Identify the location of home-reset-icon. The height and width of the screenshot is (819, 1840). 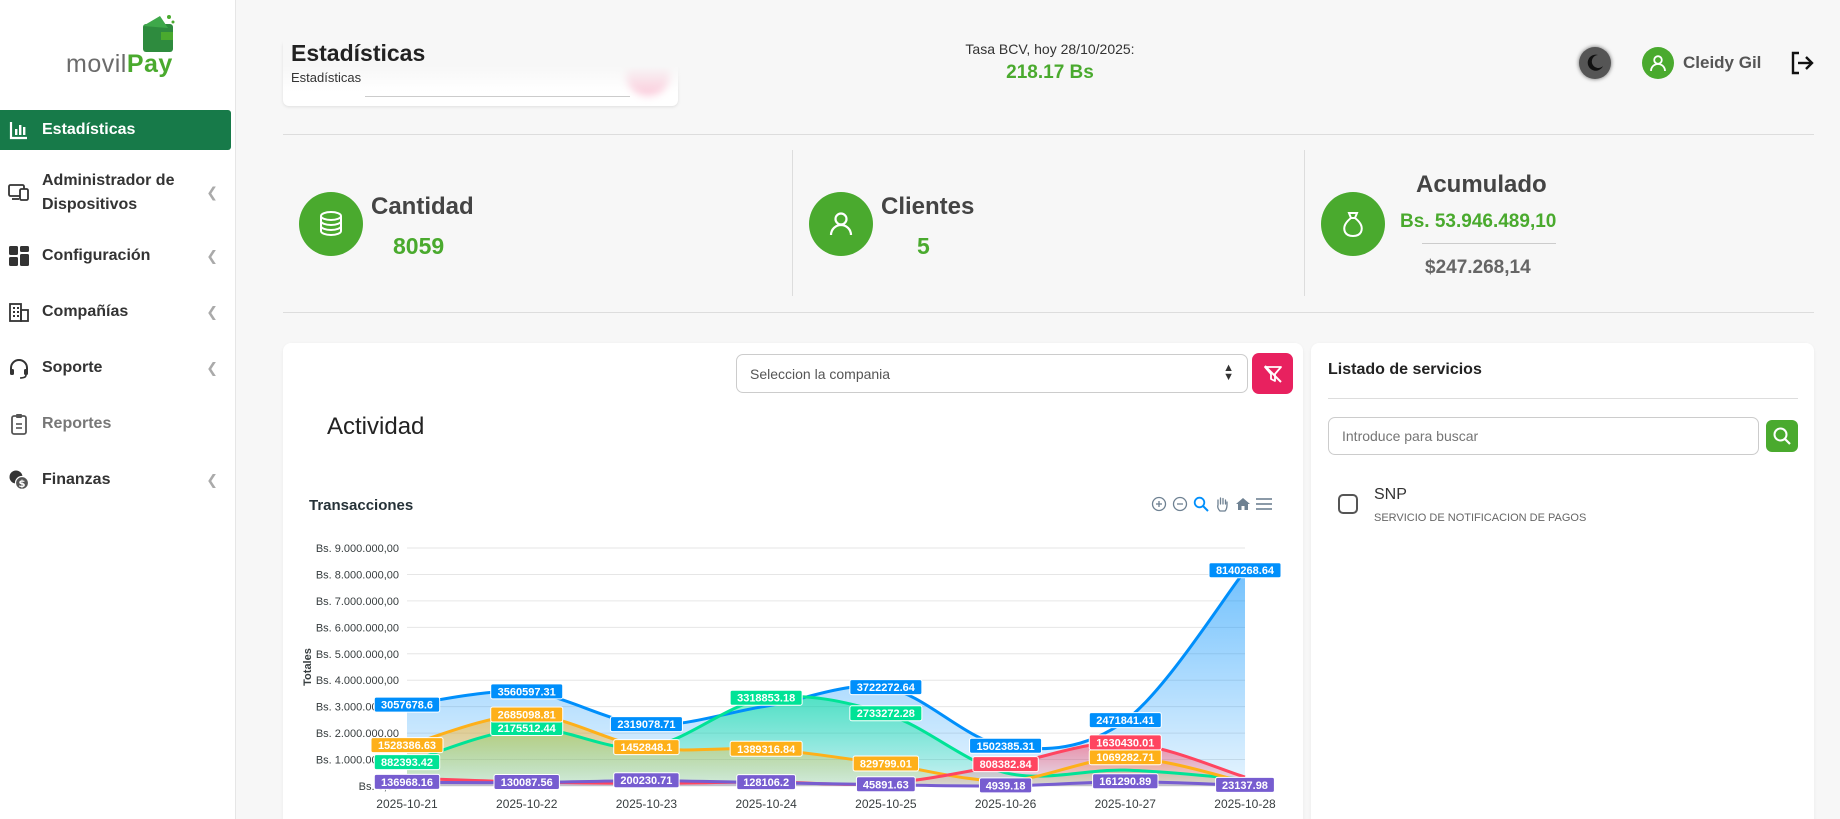
(1243, 504).